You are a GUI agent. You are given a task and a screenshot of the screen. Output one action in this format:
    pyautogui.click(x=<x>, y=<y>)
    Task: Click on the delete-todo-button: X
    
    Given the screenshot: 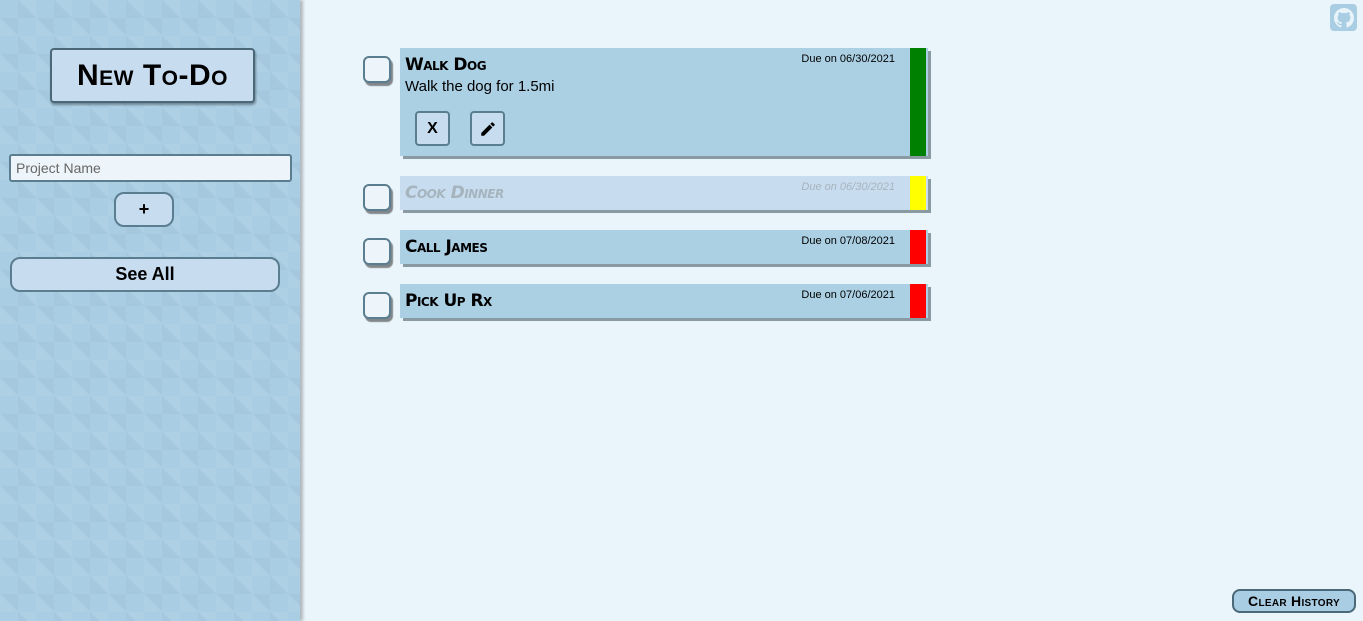 What is the action you would take?
    pyautogui.click(x=432, y=128)
    